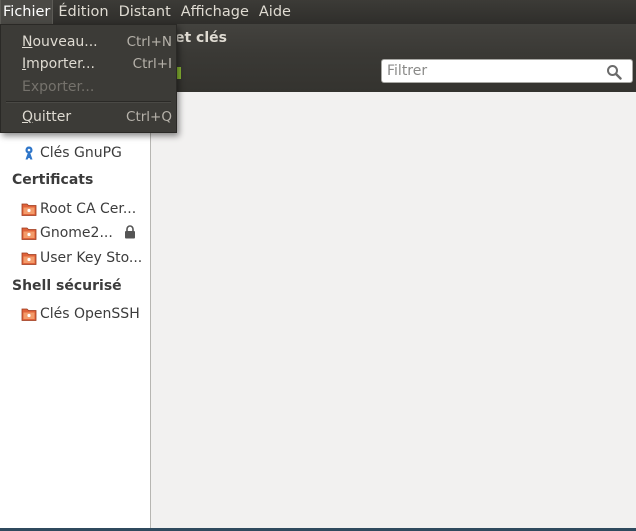  What do you see at coordinates (27, 12) in the screenshot?
I see `menu-fichier: Fichier` at bounding box center [27, 12].